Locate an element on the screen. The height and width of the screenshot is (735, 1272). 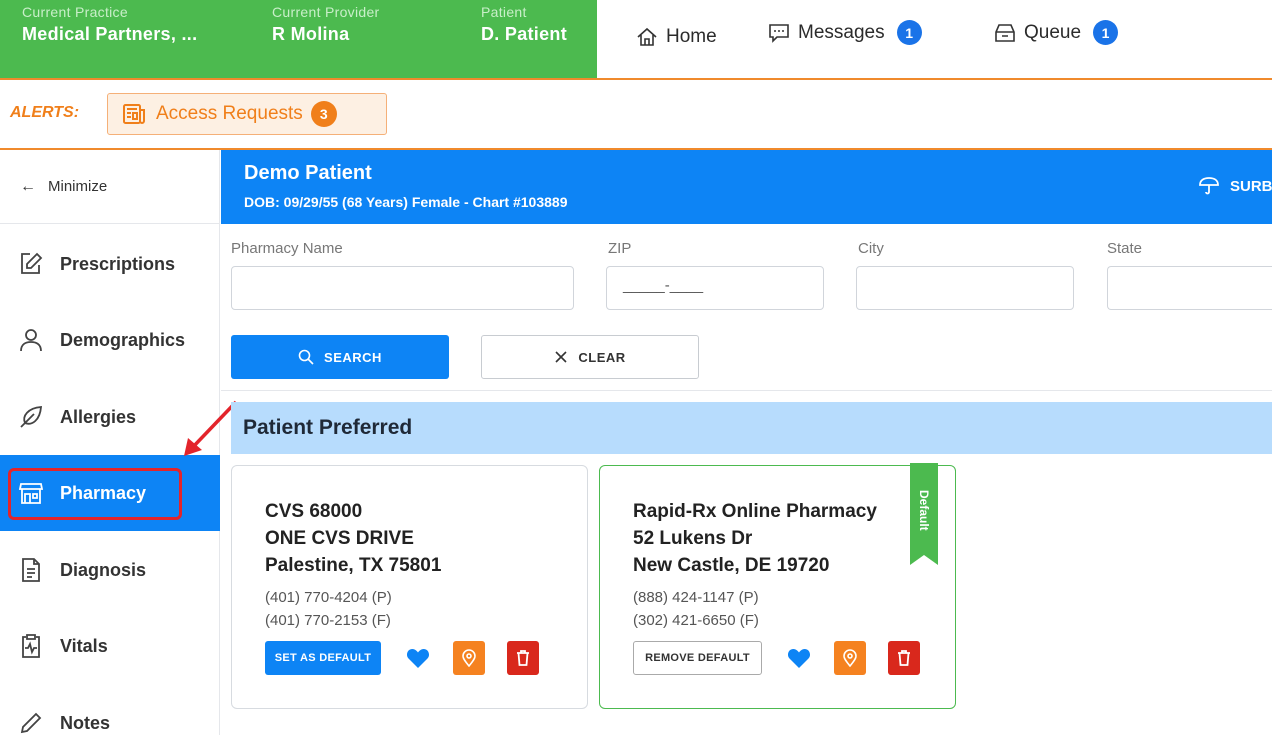
search-icon is located at coordinates (306, 357).